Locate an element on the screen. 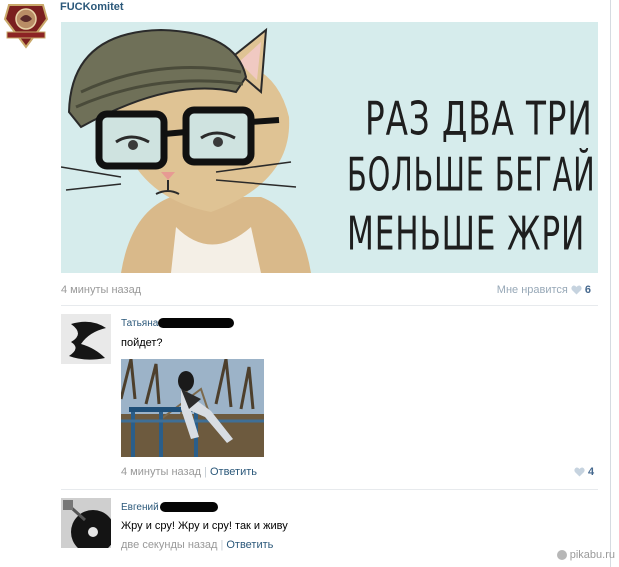  page-border is located at coordinates (610, 283).